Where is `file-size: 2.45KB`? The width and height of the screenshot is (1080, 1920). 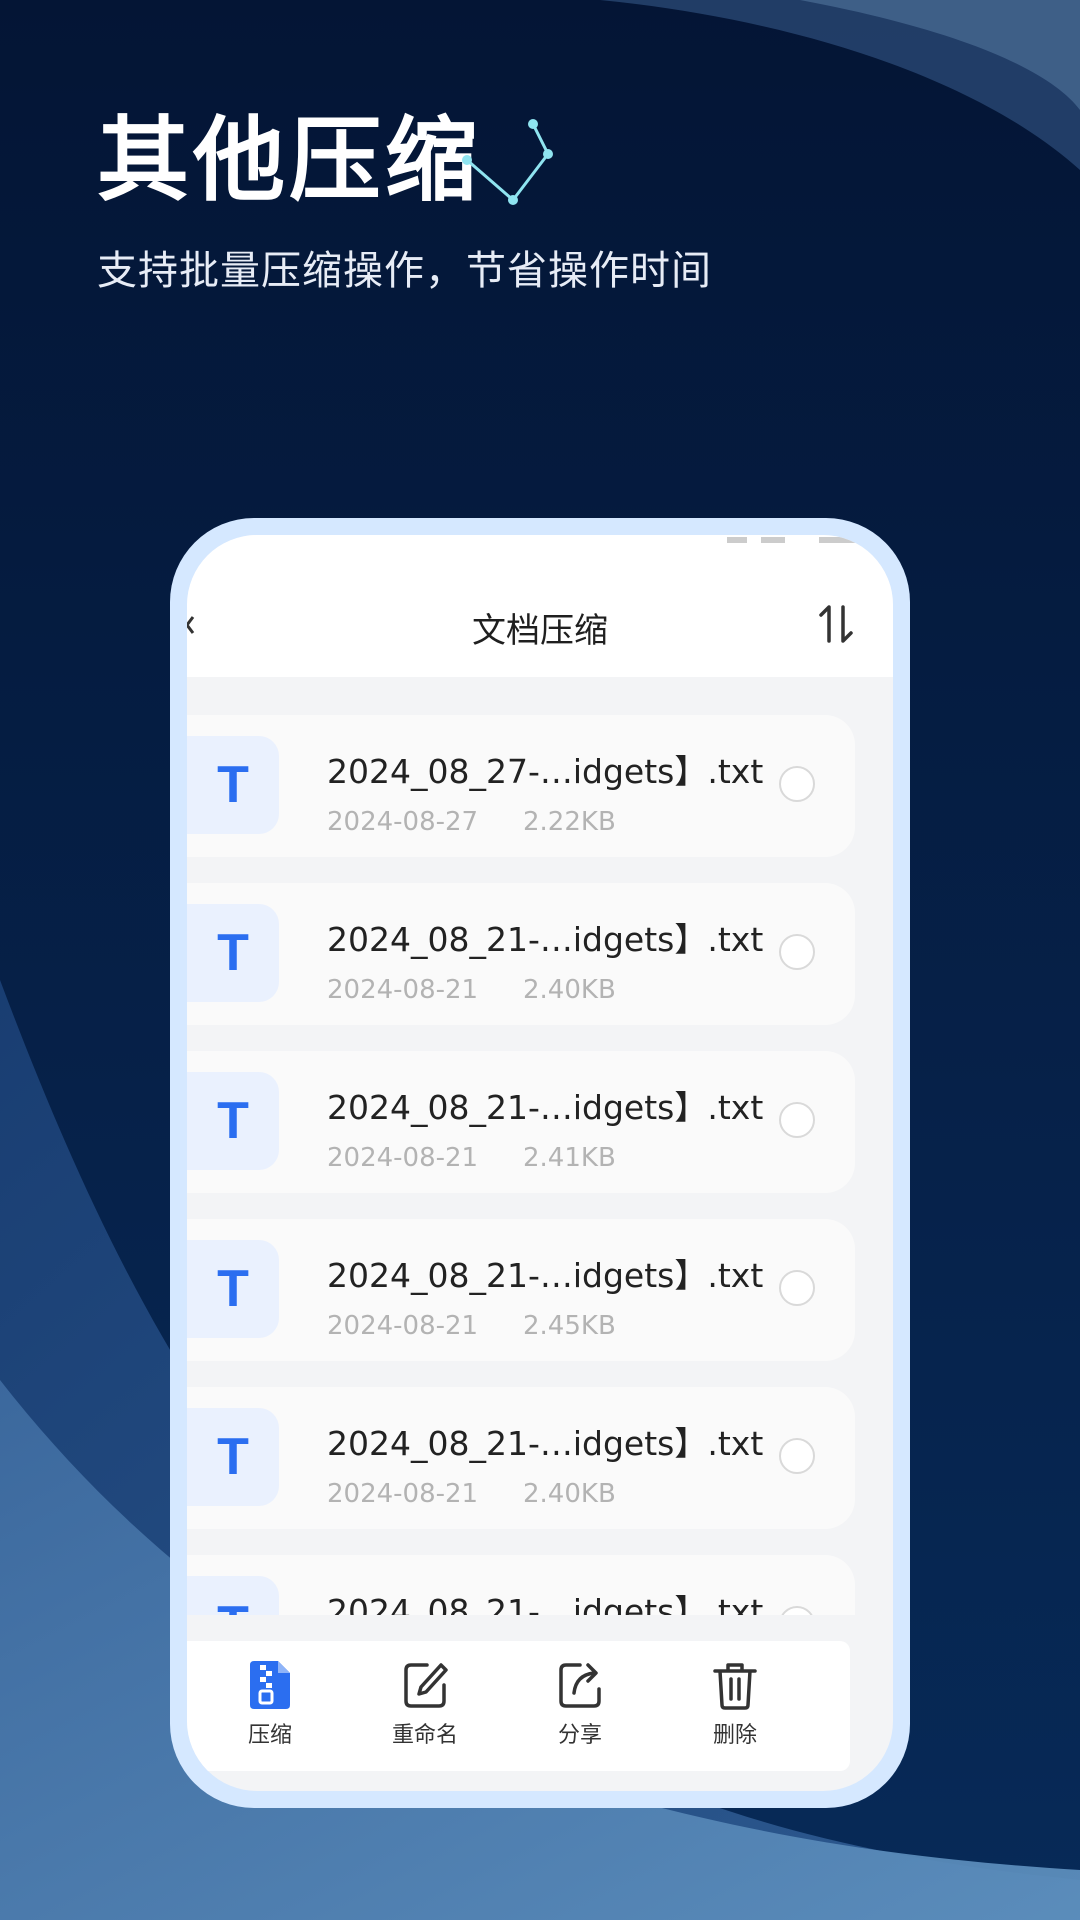
file-size: 2.45KB is located at coordinates (569, 1326).